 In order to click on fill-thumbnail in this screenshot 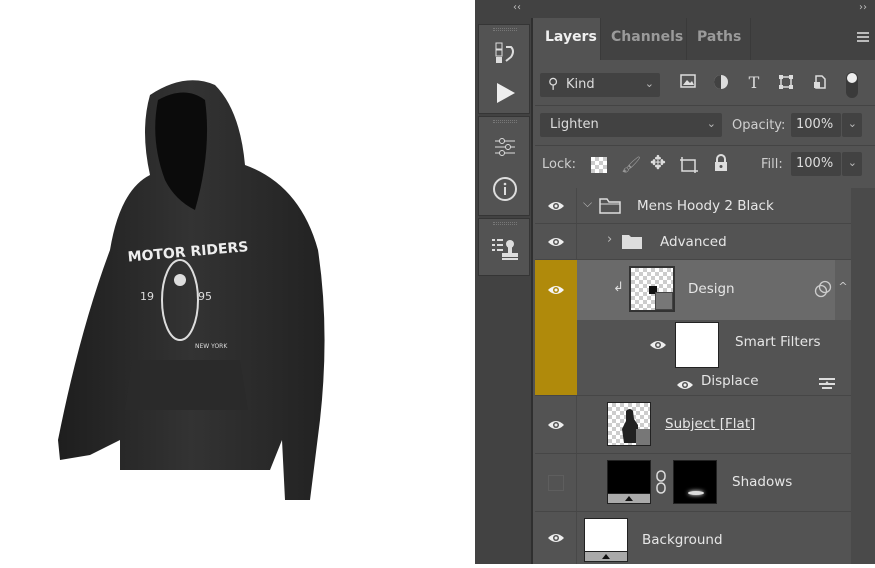, I will do `click(606, 540)`.